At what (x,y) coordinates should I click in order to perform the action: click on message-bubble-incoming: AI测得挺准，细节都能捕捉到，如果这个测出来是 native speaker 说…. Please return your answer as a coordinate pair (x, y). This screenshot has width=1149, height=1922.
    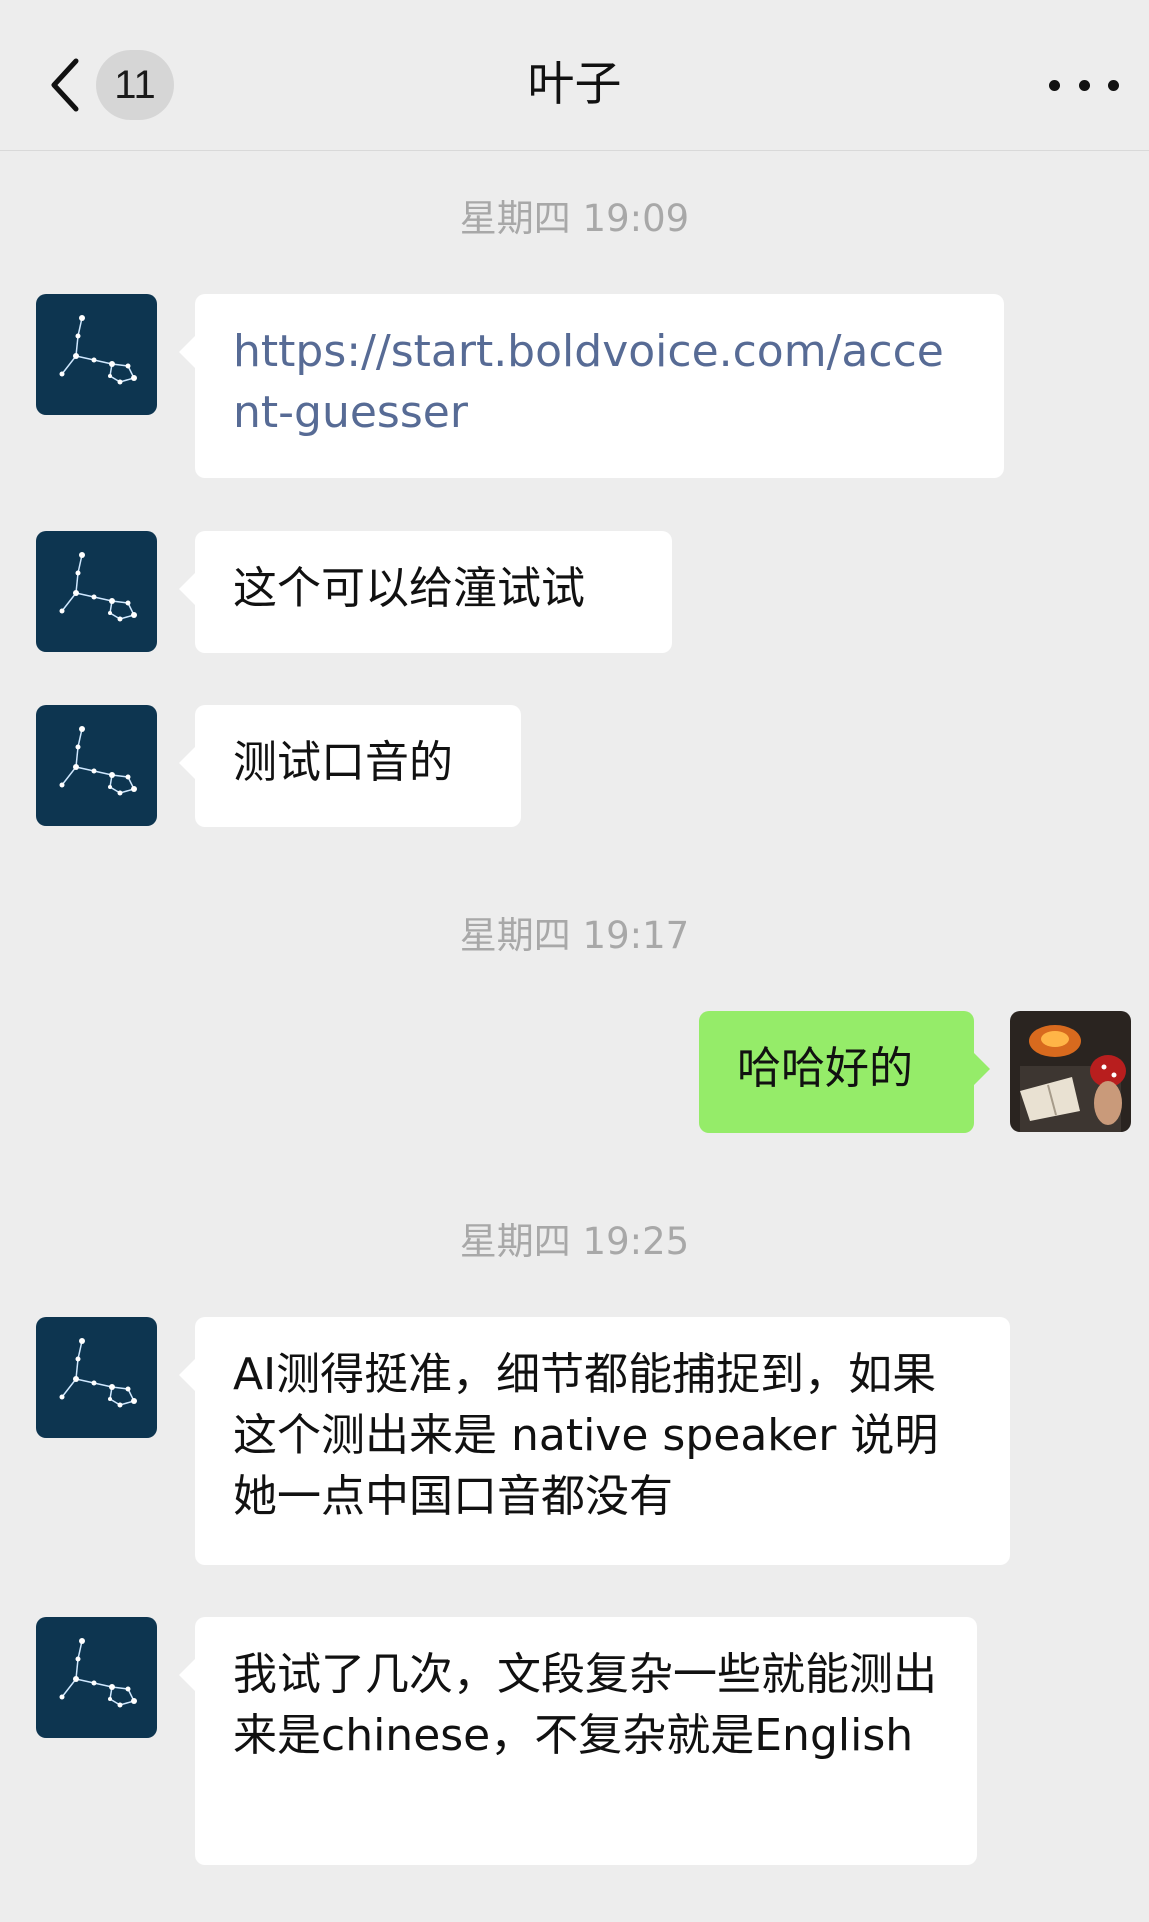
    Looking at the image, I should click on (594, 1441).